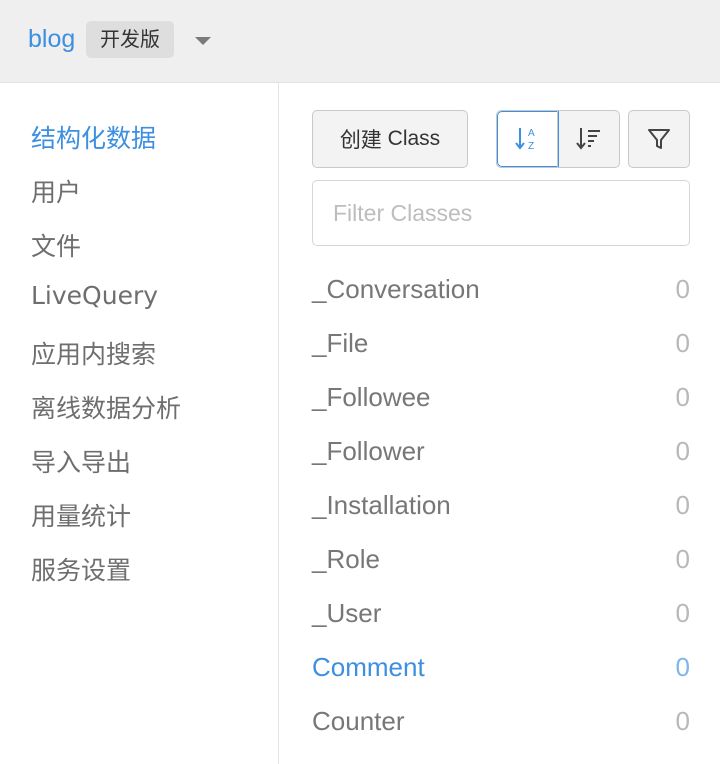 This screenshot has height=764, width=720. I want to click on class-name: Comment, so click(368, 666).